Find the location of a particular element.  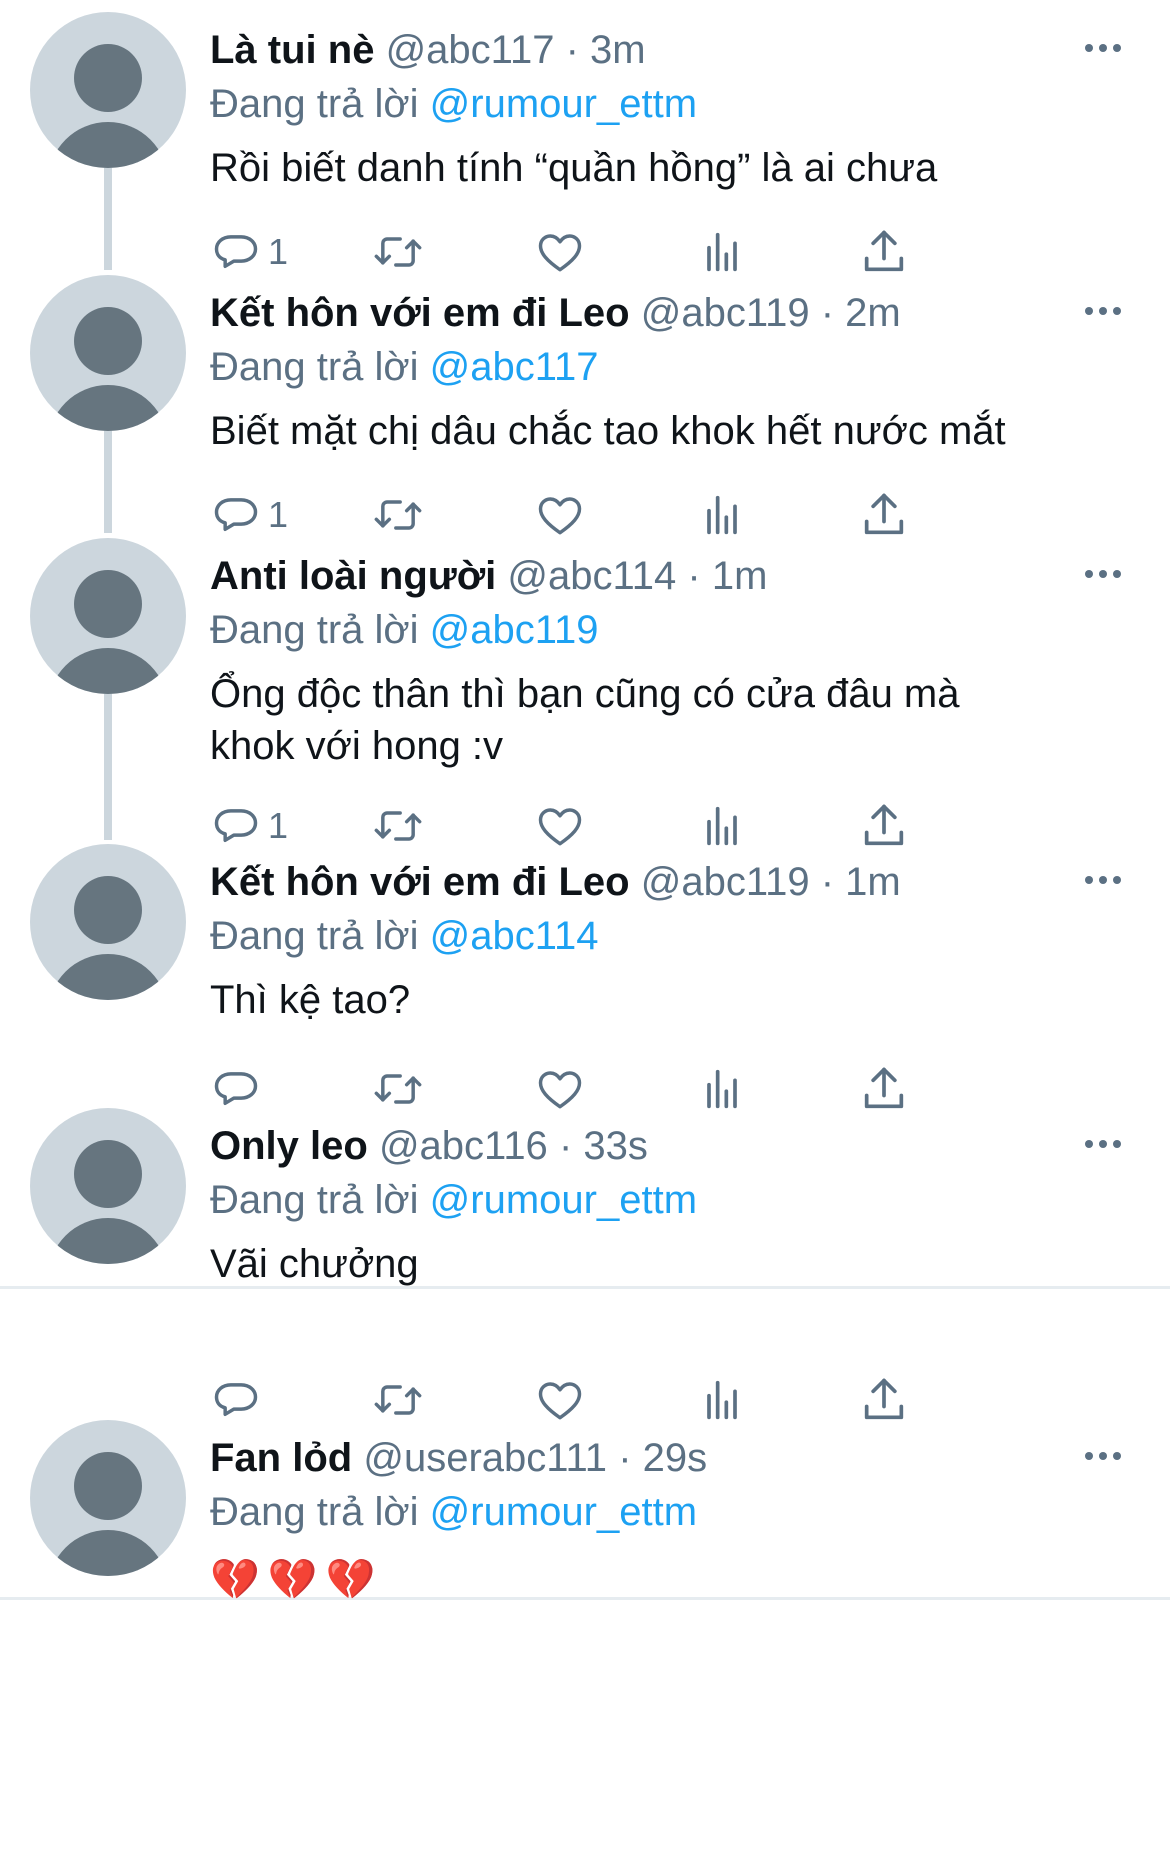

display-name: Anti loài người is located at coordinates (353, 576).